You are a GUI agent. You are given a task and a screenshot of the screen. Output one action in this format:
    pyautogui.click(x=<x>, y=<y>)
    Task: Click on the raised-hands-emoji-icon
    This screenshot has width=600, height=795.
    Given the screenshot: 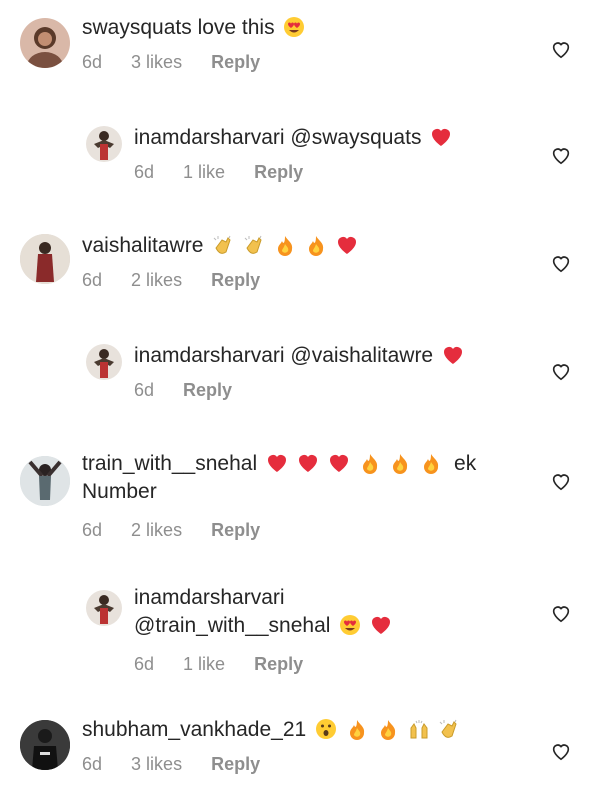 What is the action you would take?
    pyautogui.click(x=419, y=729)
    